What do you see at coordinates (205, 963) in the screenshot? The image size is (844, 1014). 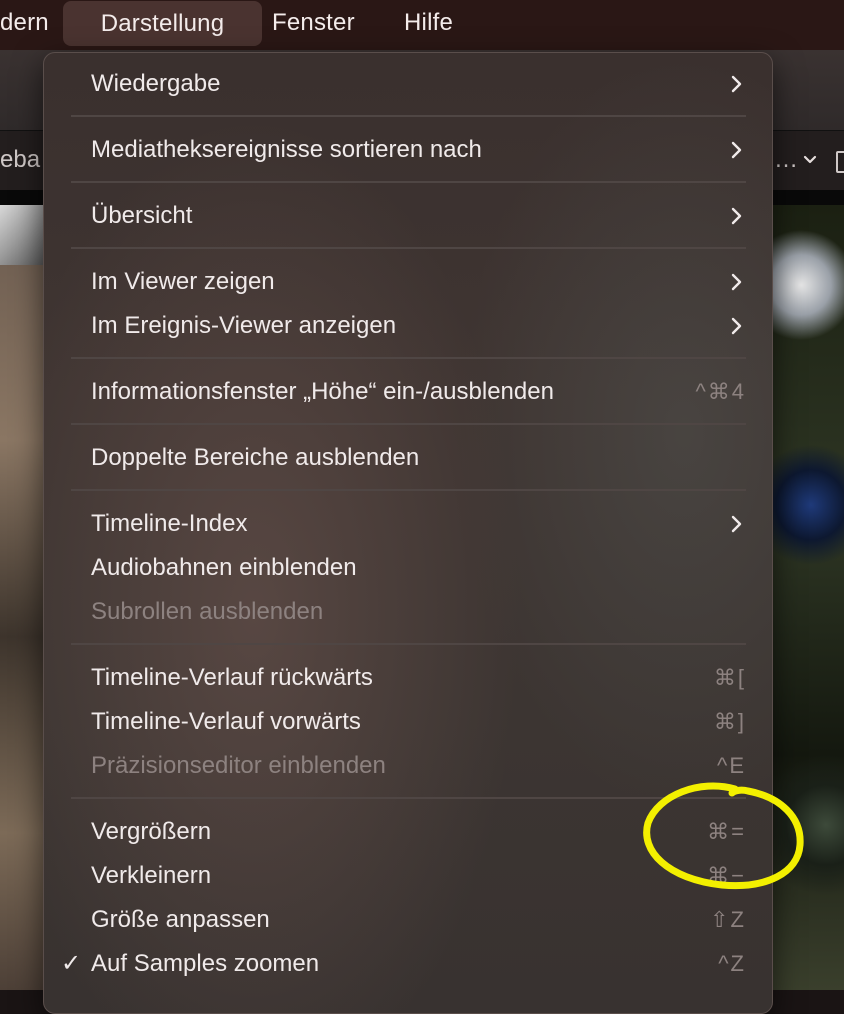 I see `menu-item-label: Auf Samples zoomen` at bounding box center [205, 963].